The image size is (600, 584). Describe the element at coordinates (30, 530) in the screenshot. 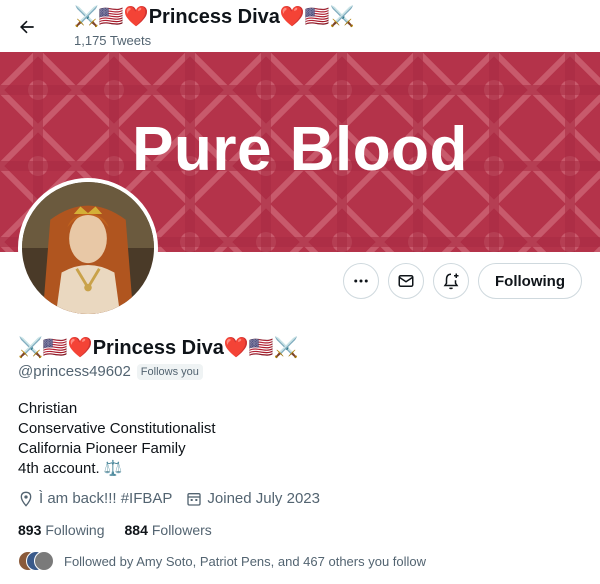

I see `following-count: 893` at that location.